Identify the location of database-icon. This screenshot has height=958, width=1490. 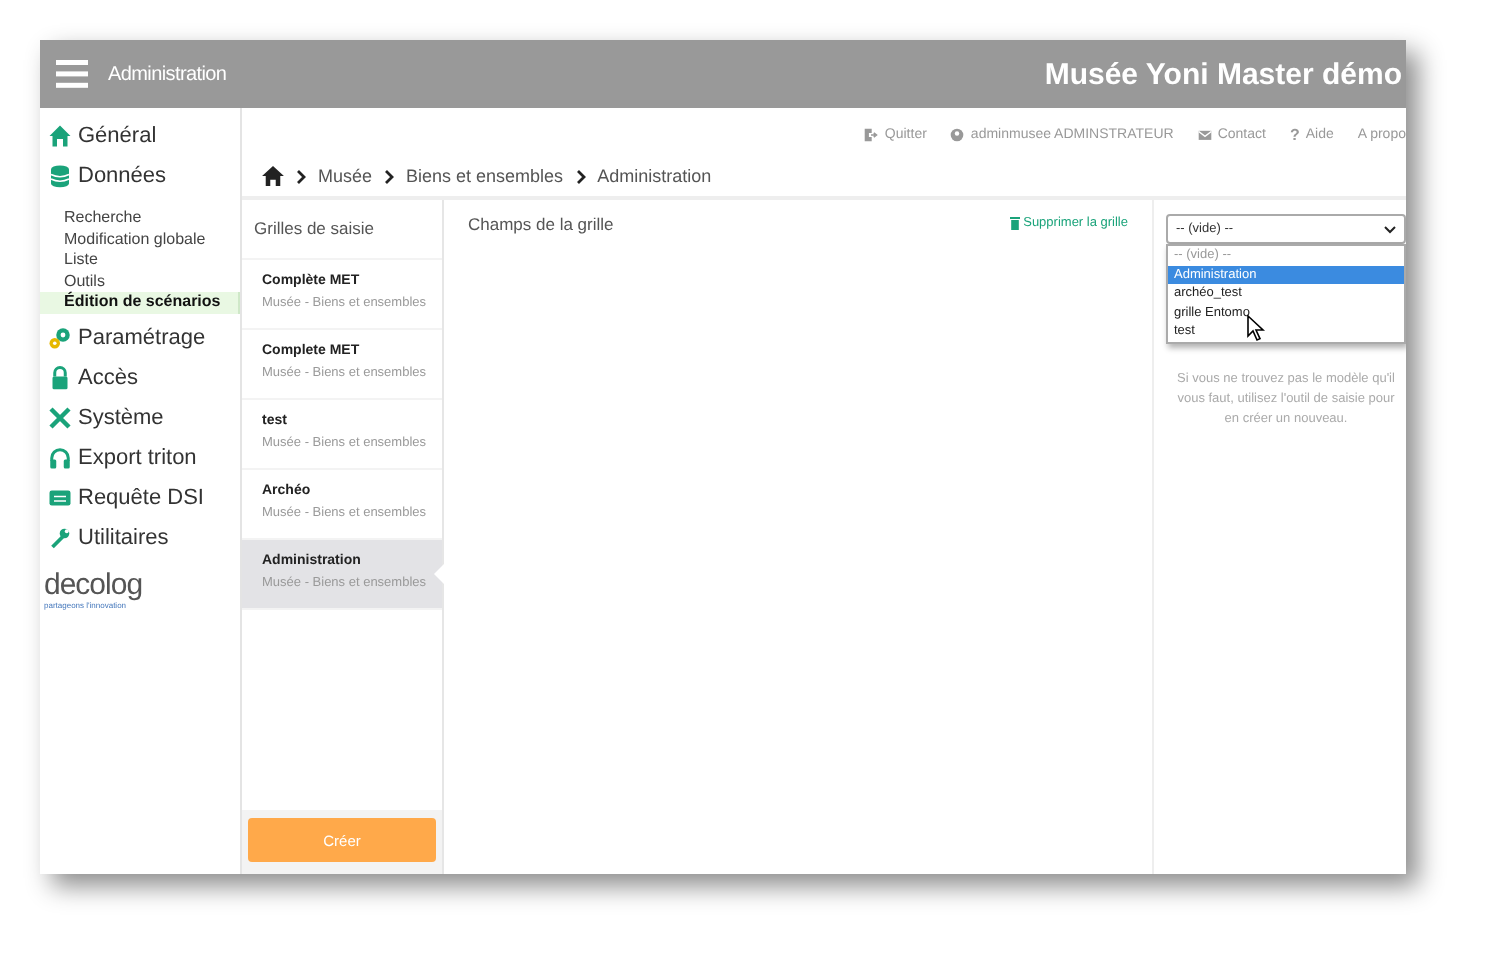
(60, 176).